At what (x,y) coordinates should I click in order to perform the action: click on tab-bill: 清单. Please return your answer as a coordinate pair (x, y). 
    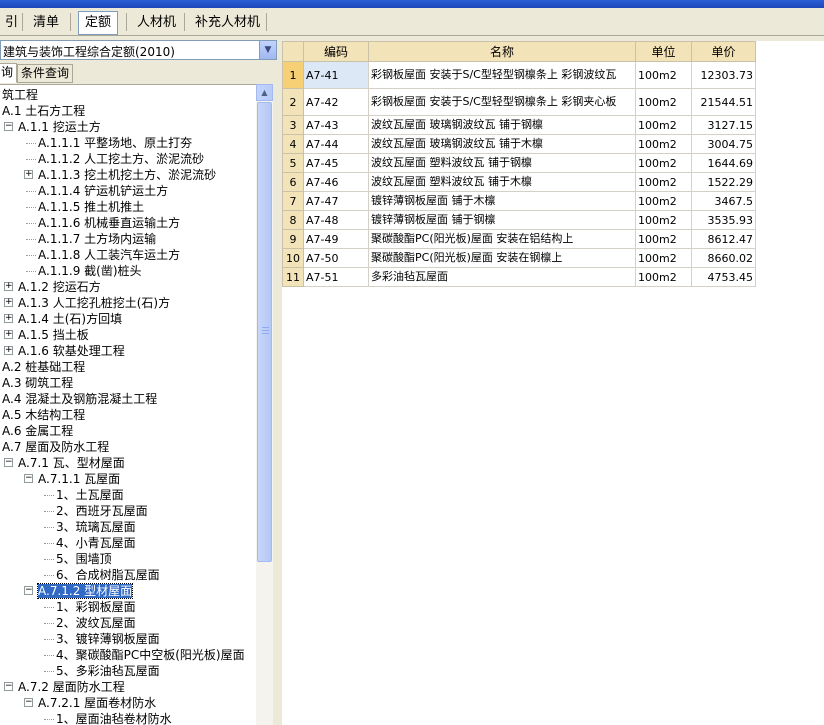
    Looking at the image, I should click on (46, 23).